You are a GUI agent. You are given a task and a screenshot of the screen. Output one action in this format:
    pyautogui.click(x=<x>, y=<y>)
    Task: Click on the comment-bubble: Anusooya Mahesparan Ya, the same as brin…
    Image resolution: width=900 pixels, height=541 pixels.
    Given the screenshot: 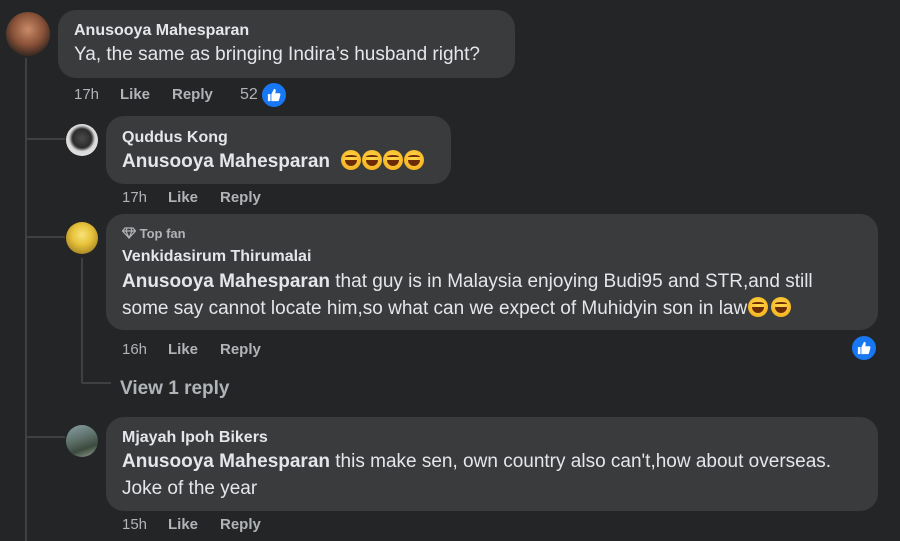 What is the action you would take?
    pyautogui.click(x=286, y=44)
    